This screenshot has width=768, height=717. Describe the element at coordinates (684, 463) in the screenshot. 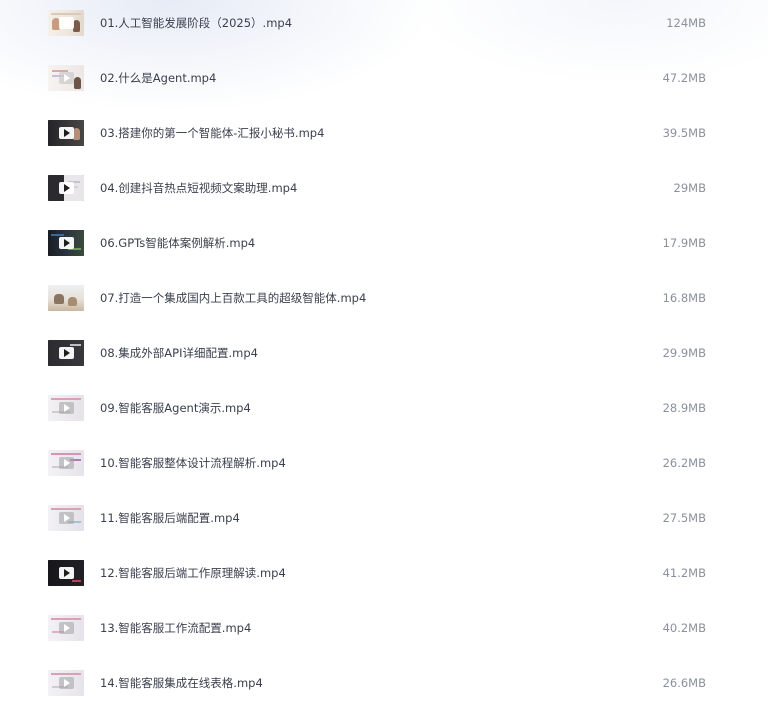

I see `file-size: 26.2MB` at that location.